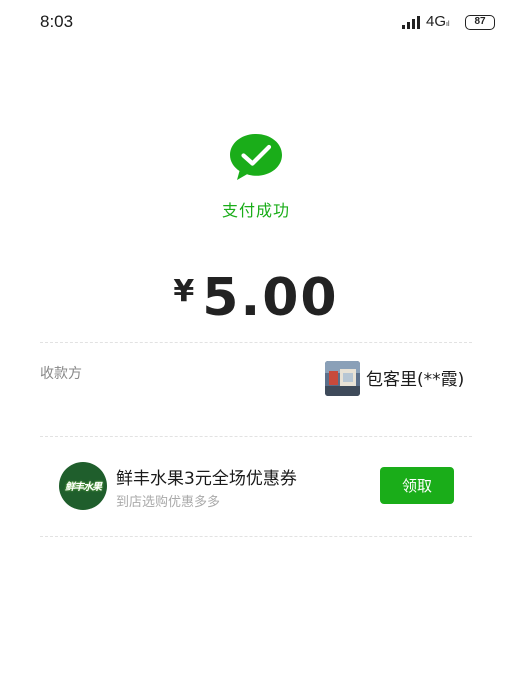 The width and height of the screenshot is (512, 682). What do you see at coordinates (57, 21) in the screenshot?
I see `status-time: 8:03` at bounding box center [57, 21].